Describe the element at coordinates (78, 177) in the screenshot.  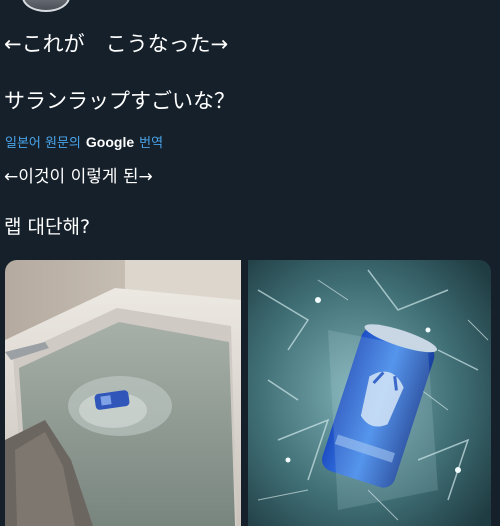
I see `tweet-text-translated-line-1: ←이것이 이렇게 된→` at that location.